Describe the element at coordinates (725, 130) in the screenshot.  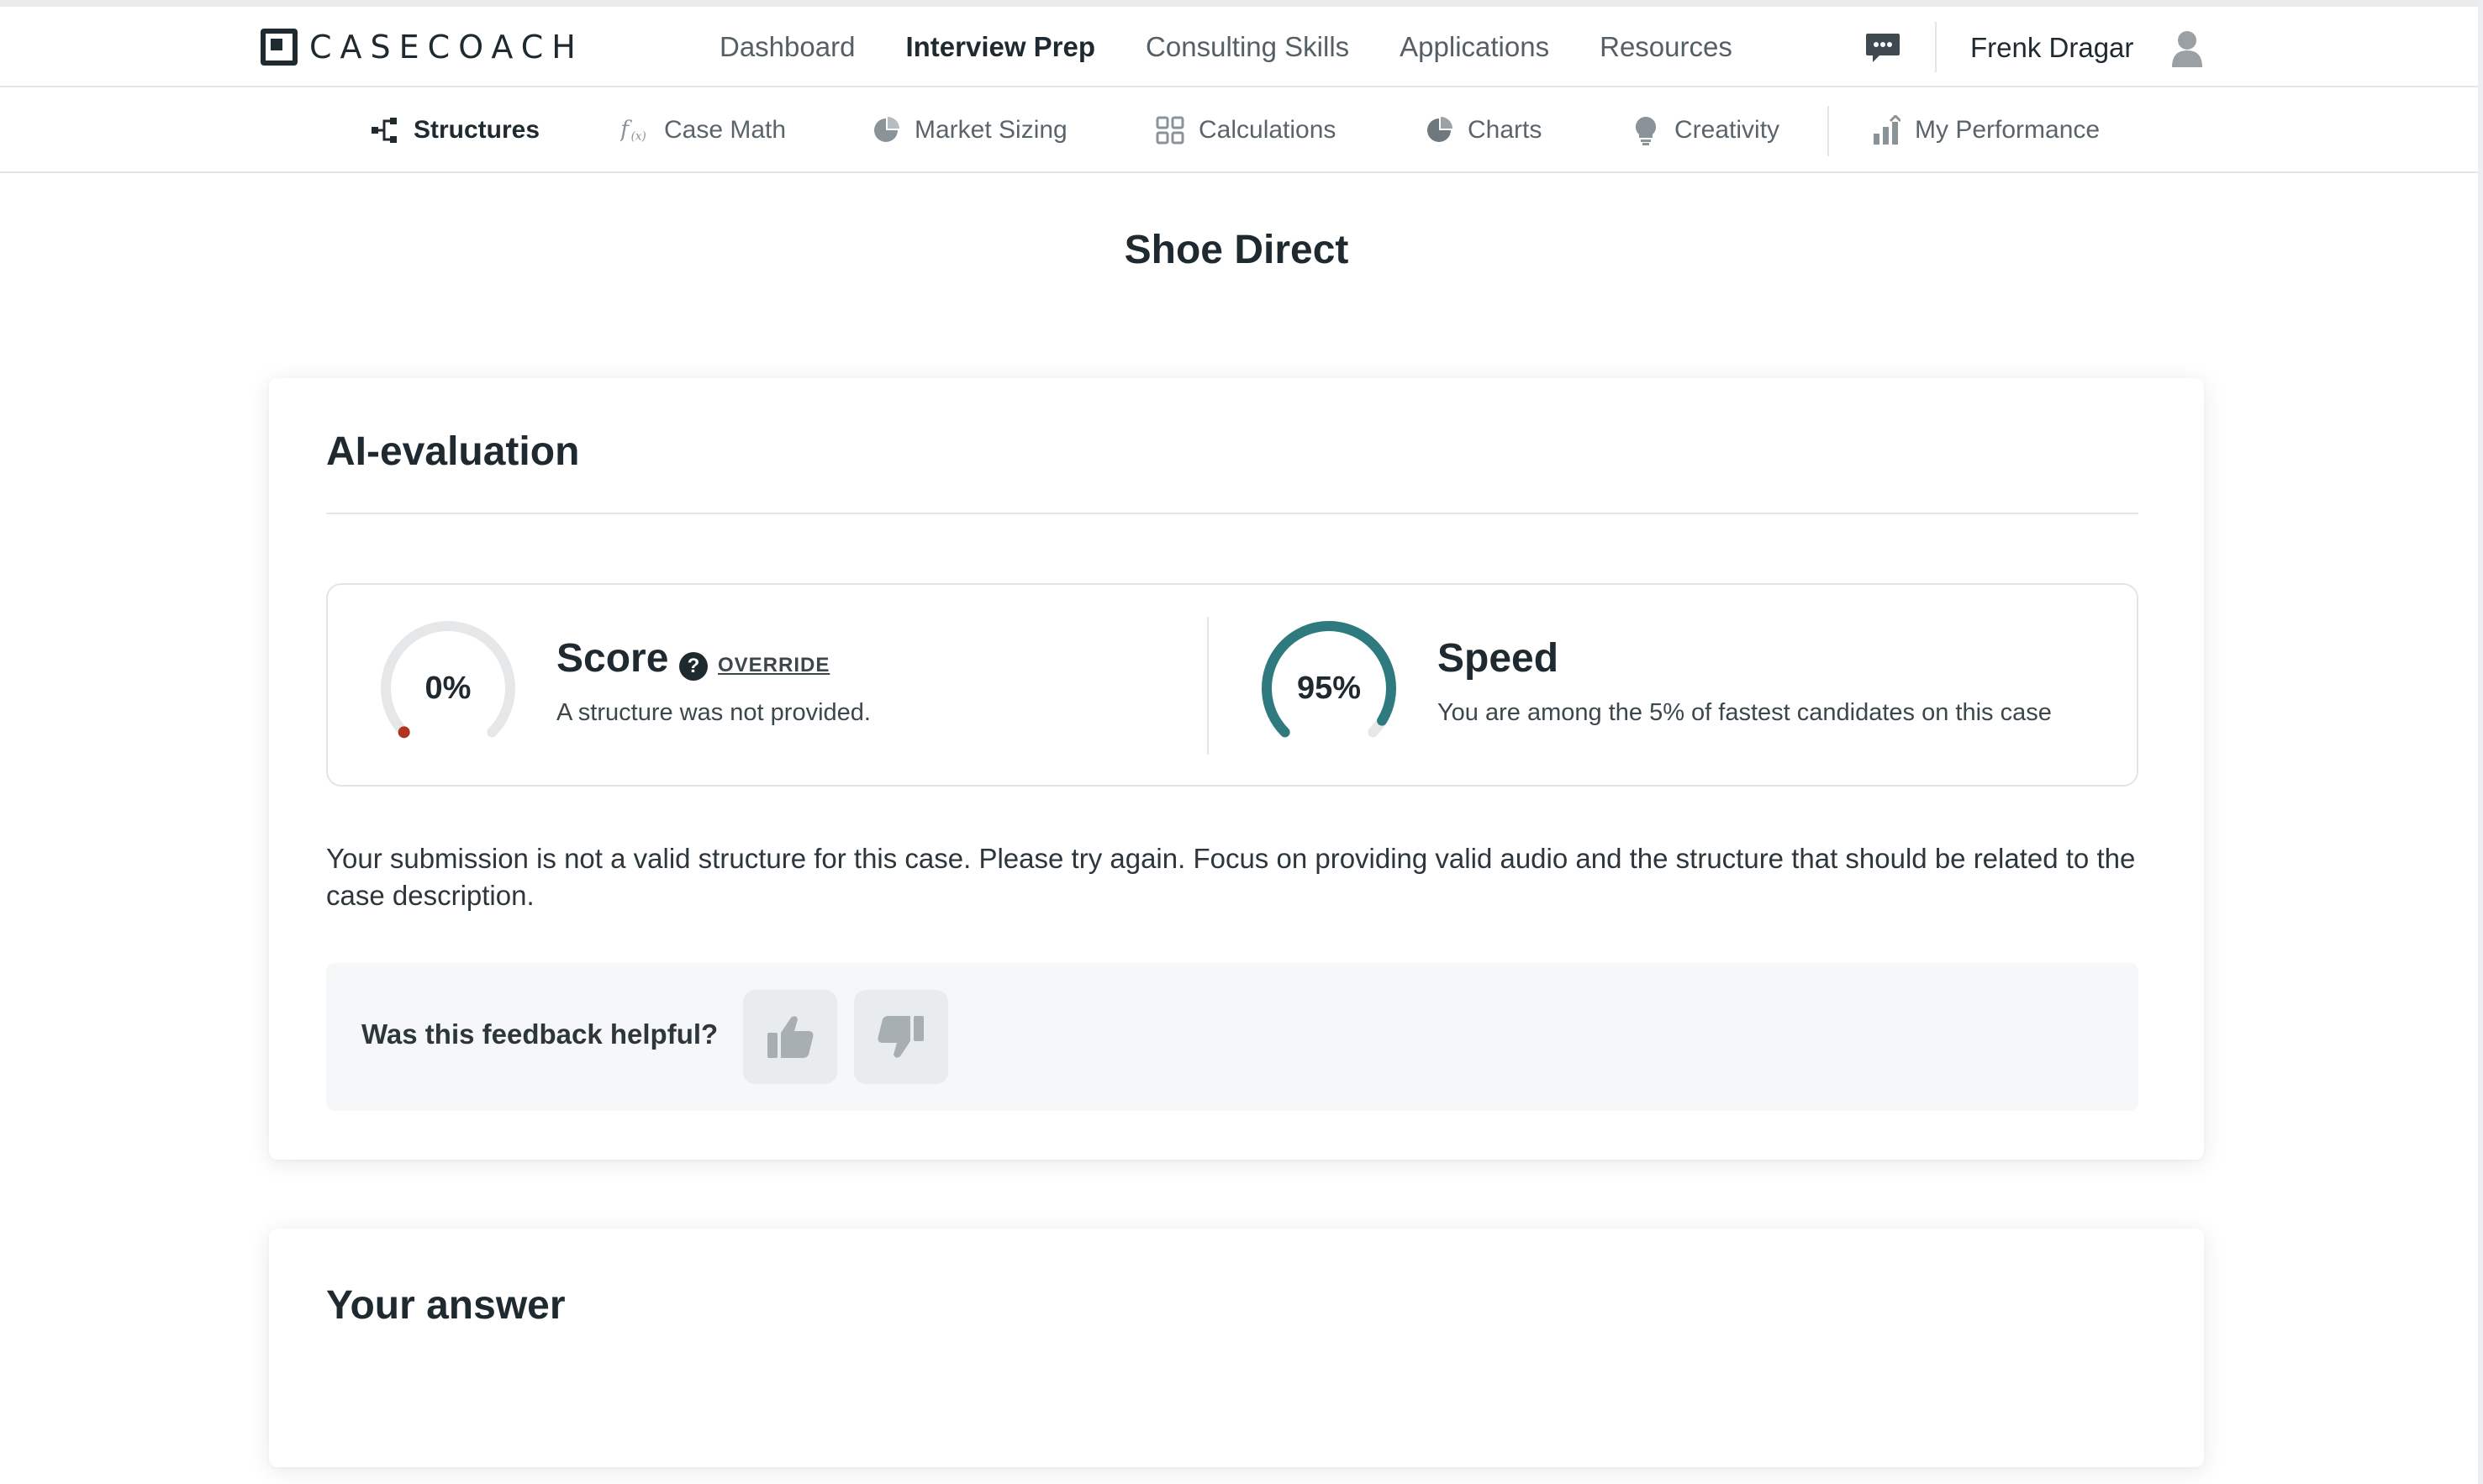
I see `subnav-label: Case Math` at that location.